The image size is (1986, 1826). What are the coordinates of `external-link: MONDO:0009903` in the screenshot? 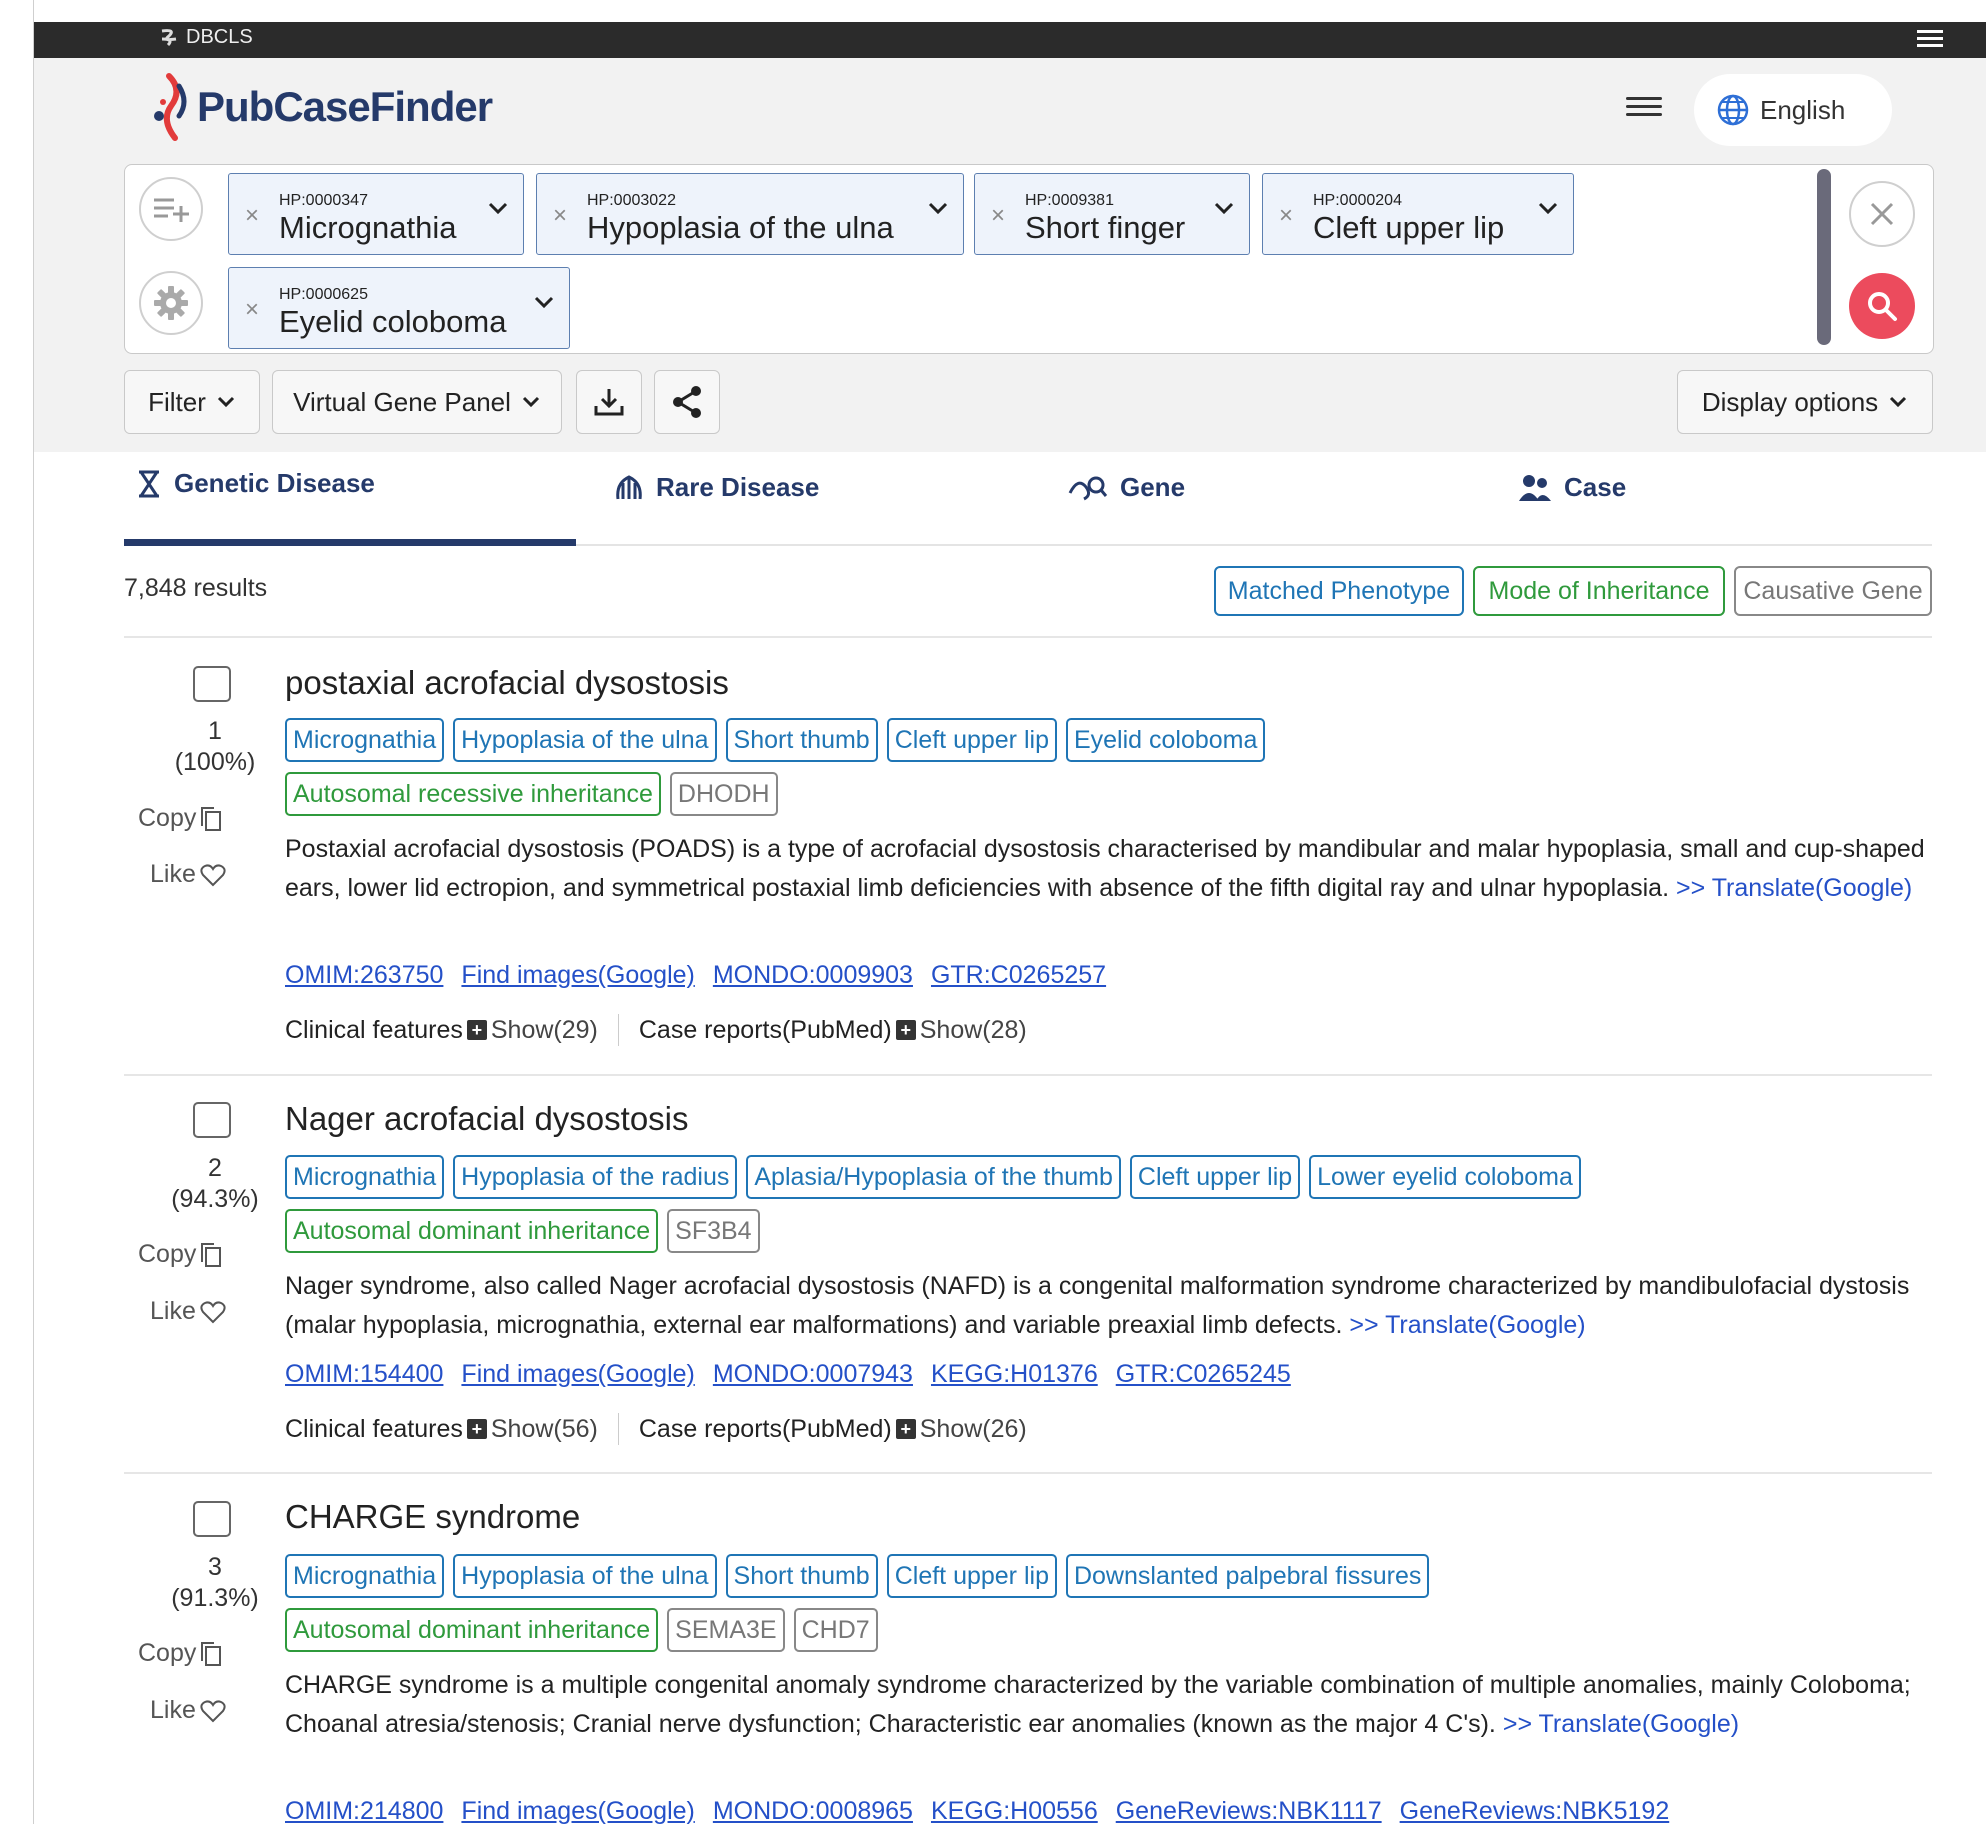 It's located at (813, 975).